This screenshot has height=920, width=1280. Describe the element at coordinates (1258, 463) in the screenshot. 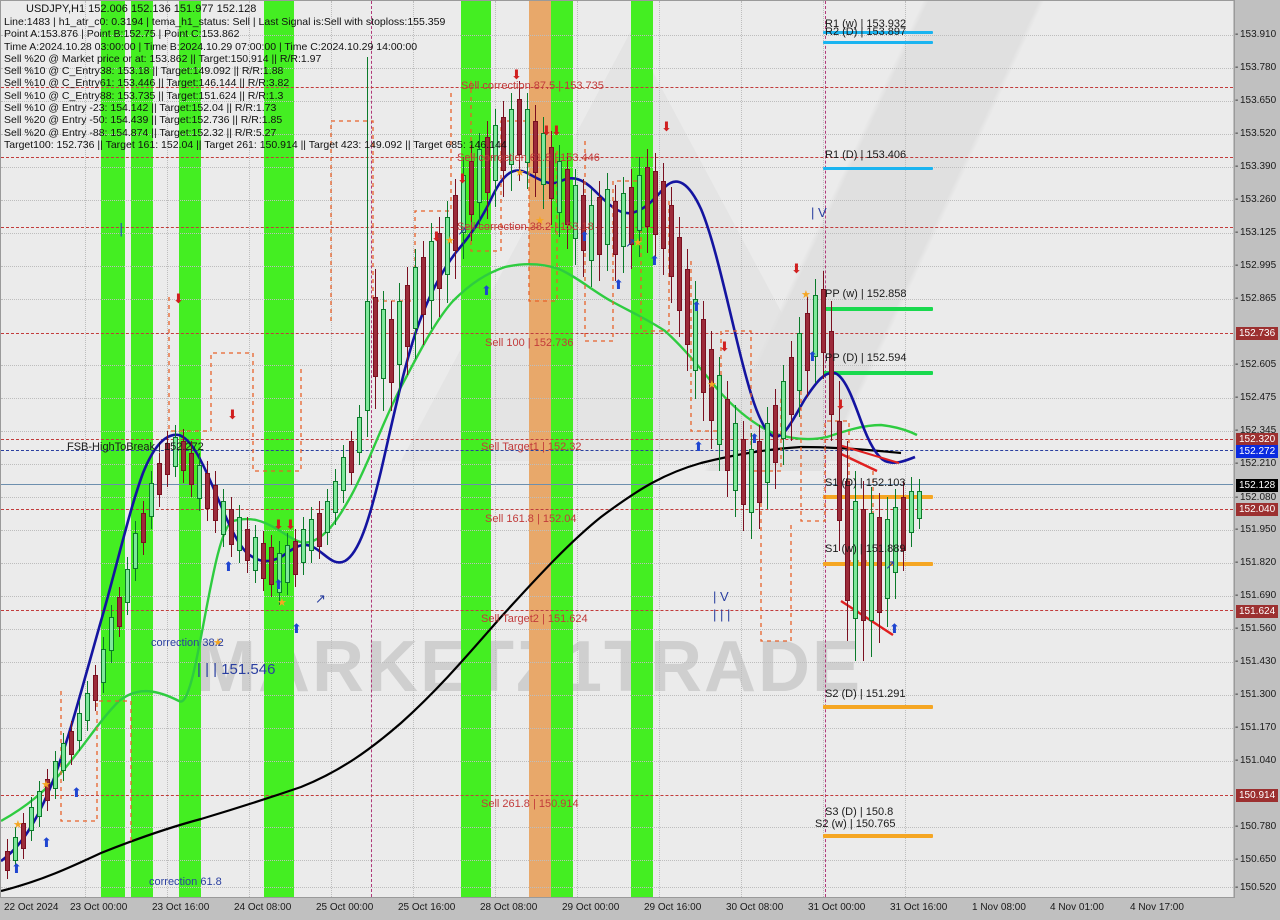

I see `price-tick: 152.210` at that location.